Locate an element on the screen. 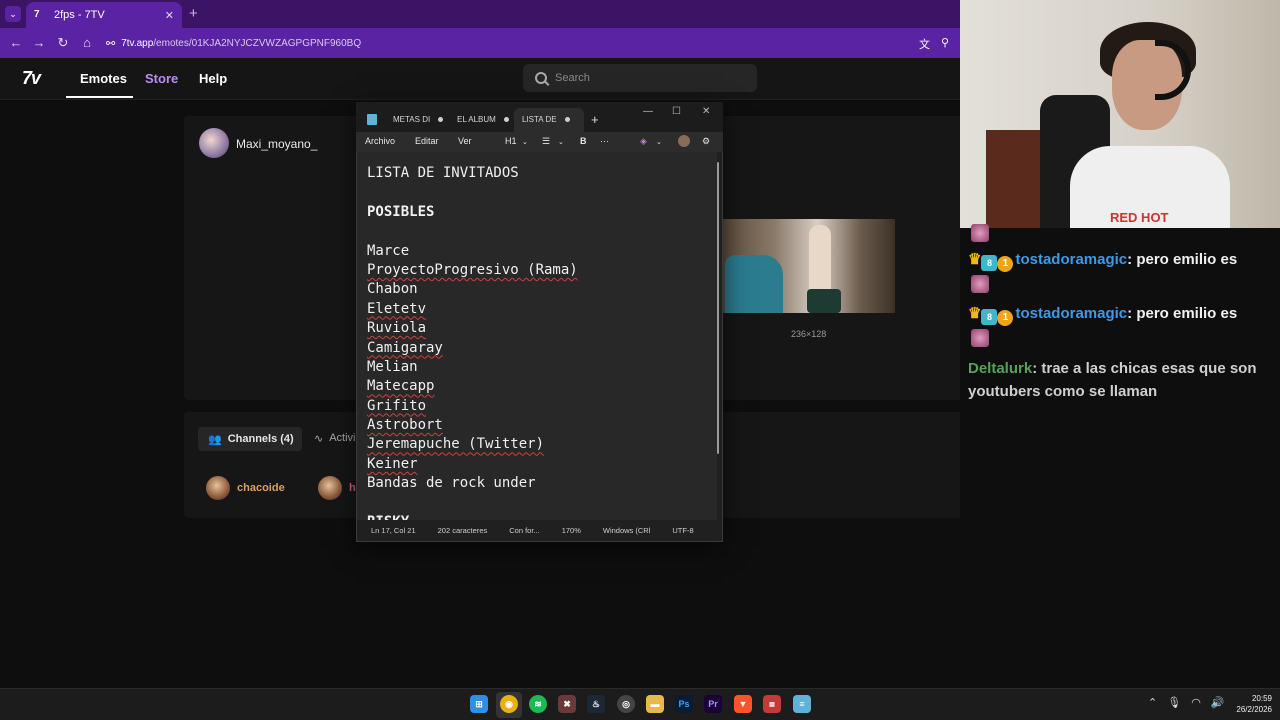  notepad-tab: EL ALBUM is located at coordinates (483, 119).